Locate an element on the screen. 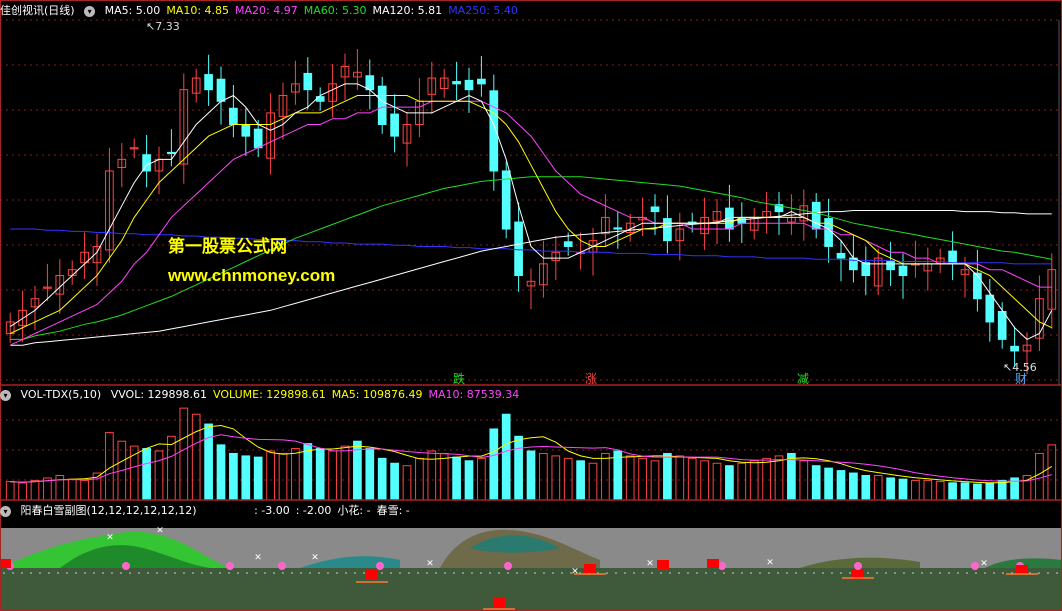  event-marker-3: 财 is located at coordinates (1021, 378).